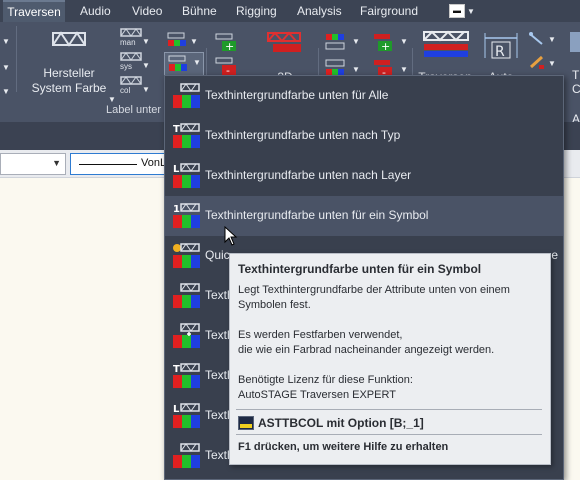  Describe the element at coordinates (320, 335) in the screenshot. I see `tooltip-info-line: Es werden Festfarben verwendet,` at that location.